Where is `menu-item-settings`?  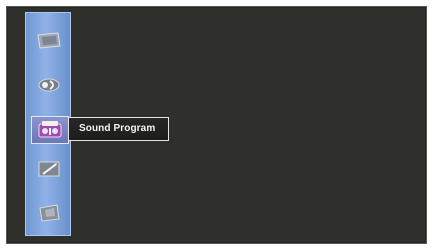 menu-item-settings is located at coordinates (48, 213).